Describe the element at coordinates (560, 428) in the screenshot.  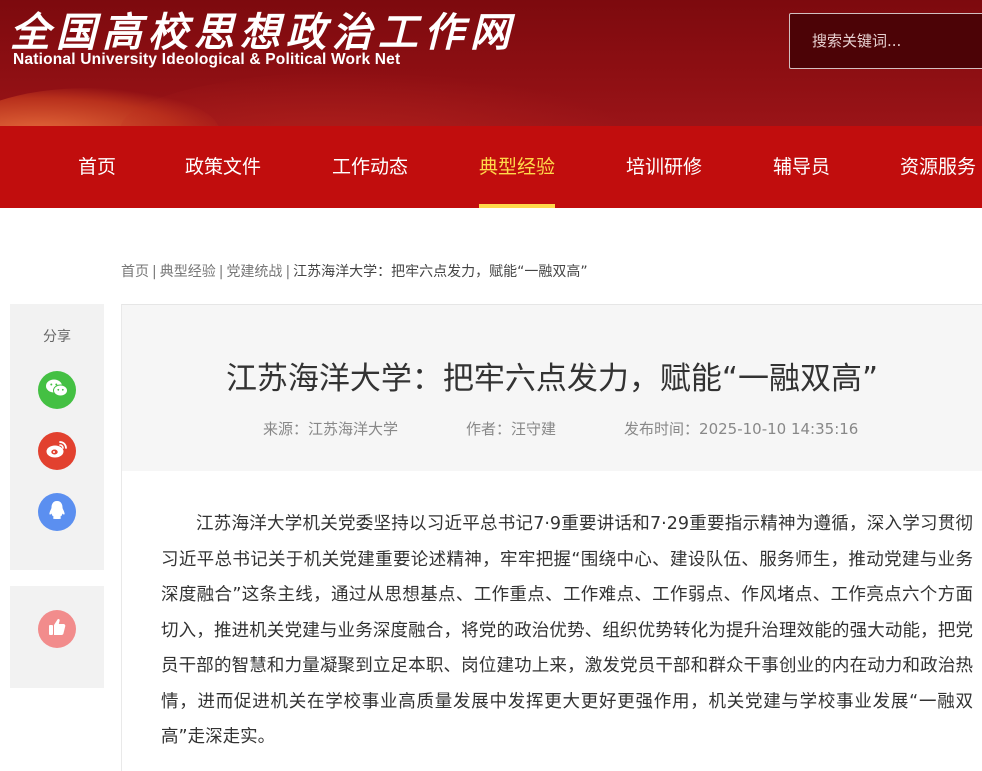
I see `article-meta: 来源：江苏海洋大学 作者：汪守建 发布时间：2025-10-10 14:35:16` at that location.